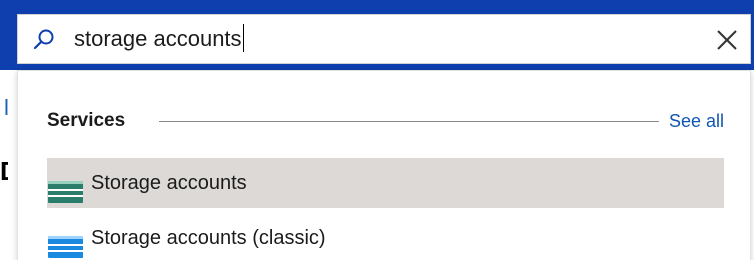  Describe the element at coordinates (169, 183) in the screenshot. I see `result-label: Storage accounts` at that location.